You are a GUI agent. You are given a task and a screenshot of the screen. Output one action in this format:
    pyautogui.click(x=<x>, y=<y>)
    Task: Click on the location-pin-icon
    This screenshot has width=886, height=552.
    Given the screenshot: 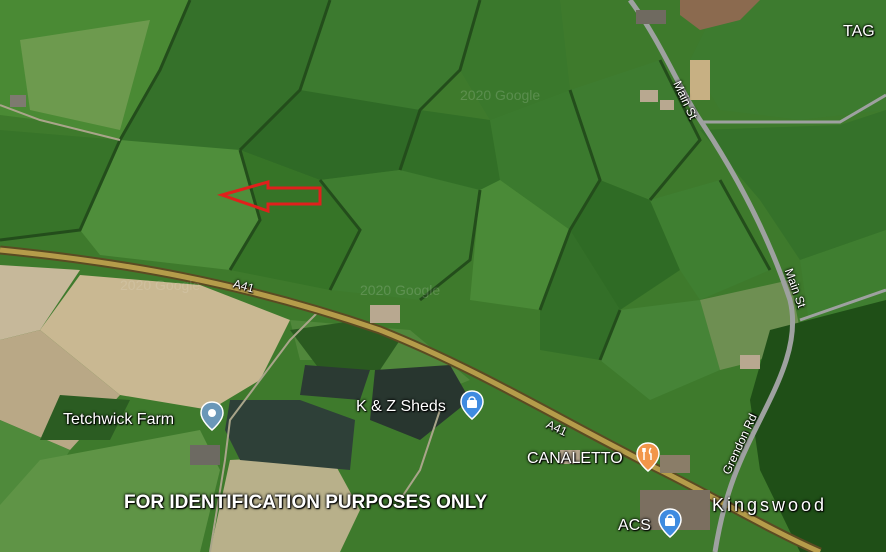 What is the action you would take?
    pyautogui.click(x=212, y=416)
    